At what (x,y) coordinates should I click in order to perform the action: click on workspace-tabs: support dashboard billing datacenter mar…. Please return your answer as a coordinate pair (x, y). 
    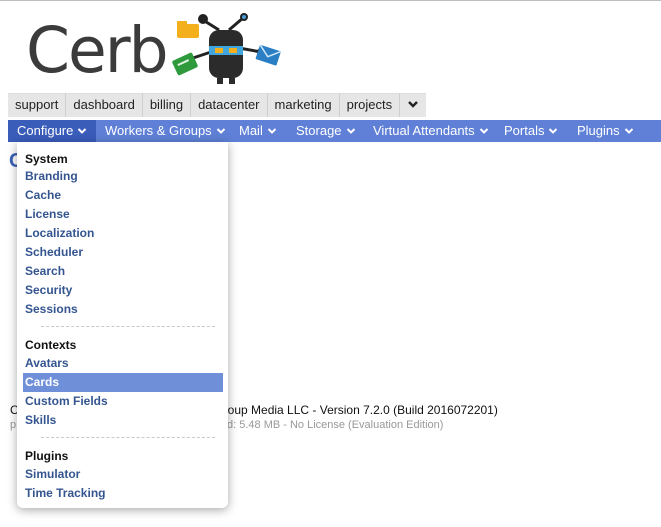
    Looking at the image, I should click on (217, 105).